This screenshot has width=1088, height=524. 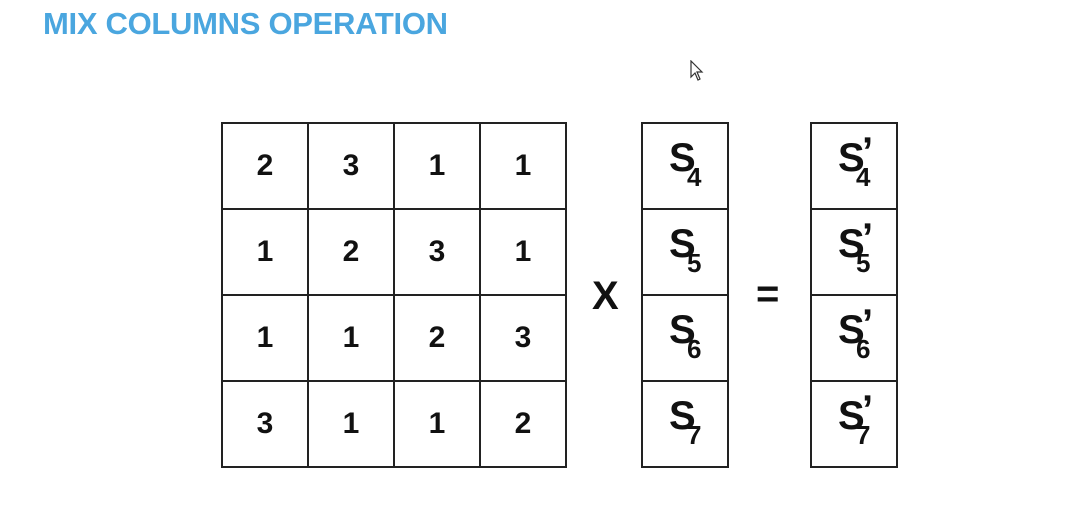 I want to click on mouse-pointer-icon, so click(x=697, y=70).